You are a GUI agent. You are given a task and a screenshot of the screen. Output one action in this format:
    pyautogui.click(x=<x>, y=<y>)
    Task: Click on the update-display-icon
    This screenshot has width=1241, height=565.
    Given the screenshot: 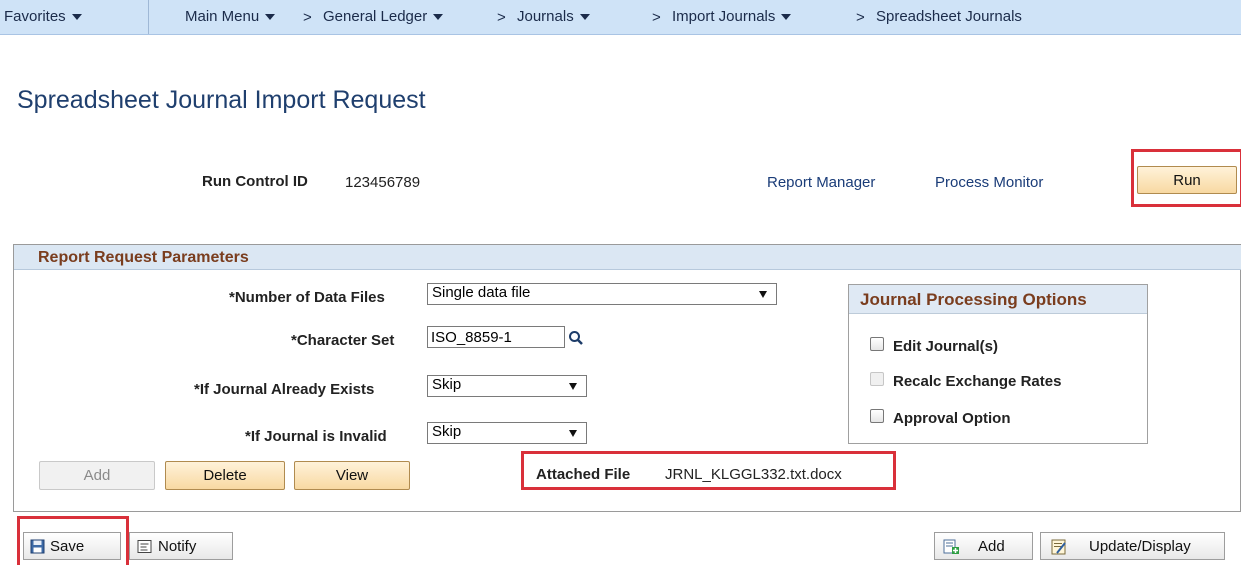 What is the action you would take?
    pyautogui.click(x=1058, y=547)
    